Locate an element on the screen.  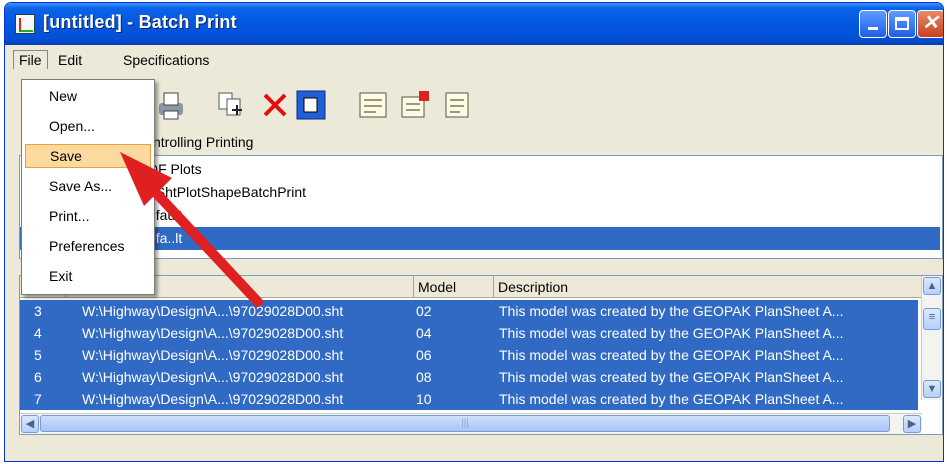
vertical-scrollbar: ▲ ≡ ▼ is located at coordinates (931, 338).